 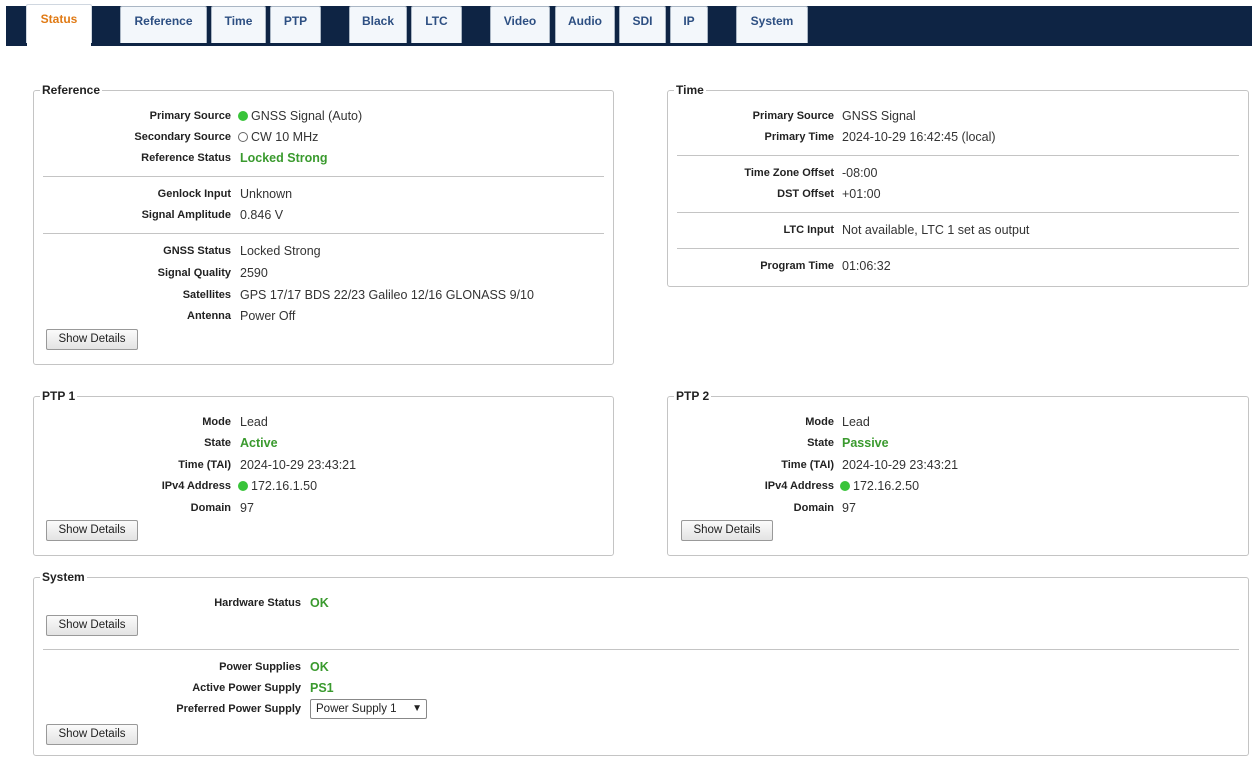 What do you see at coordinates (323, 422) in the screenshot?
I see `ptp1-mode-row: Mode Lead` at bounding box center [323, 422].